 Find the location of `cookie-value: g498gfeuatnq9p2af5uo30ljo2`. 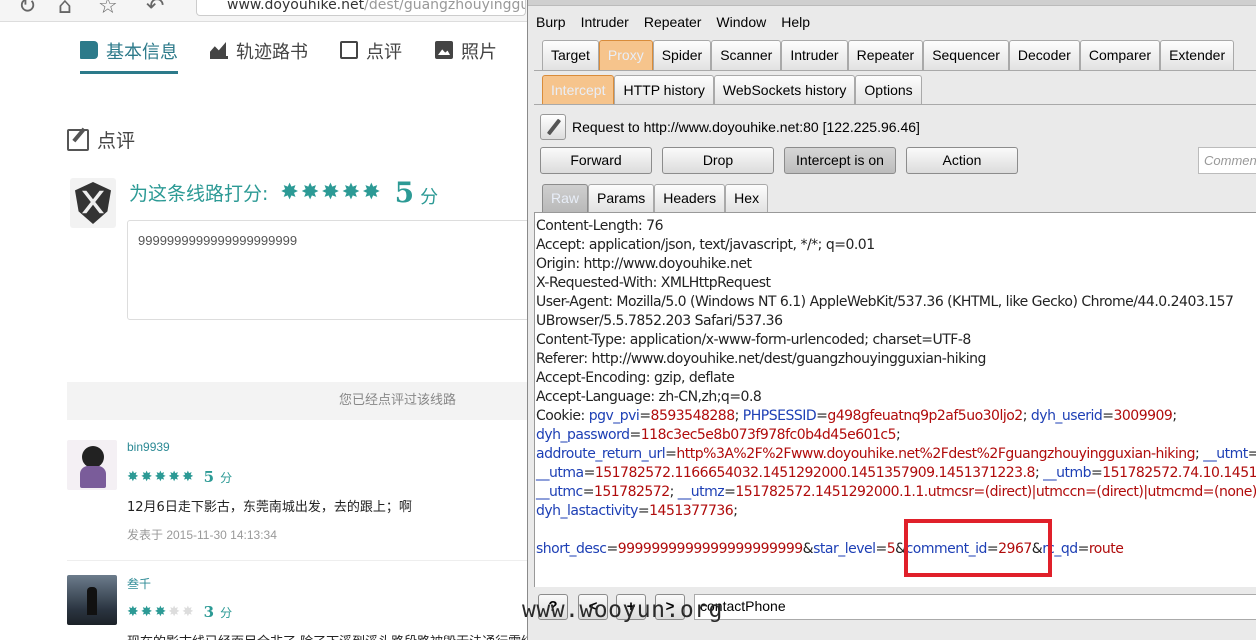

cookie-value: g498gfeuatnq9p2af5uo30ljo2 is located at coordinates (925, 416).